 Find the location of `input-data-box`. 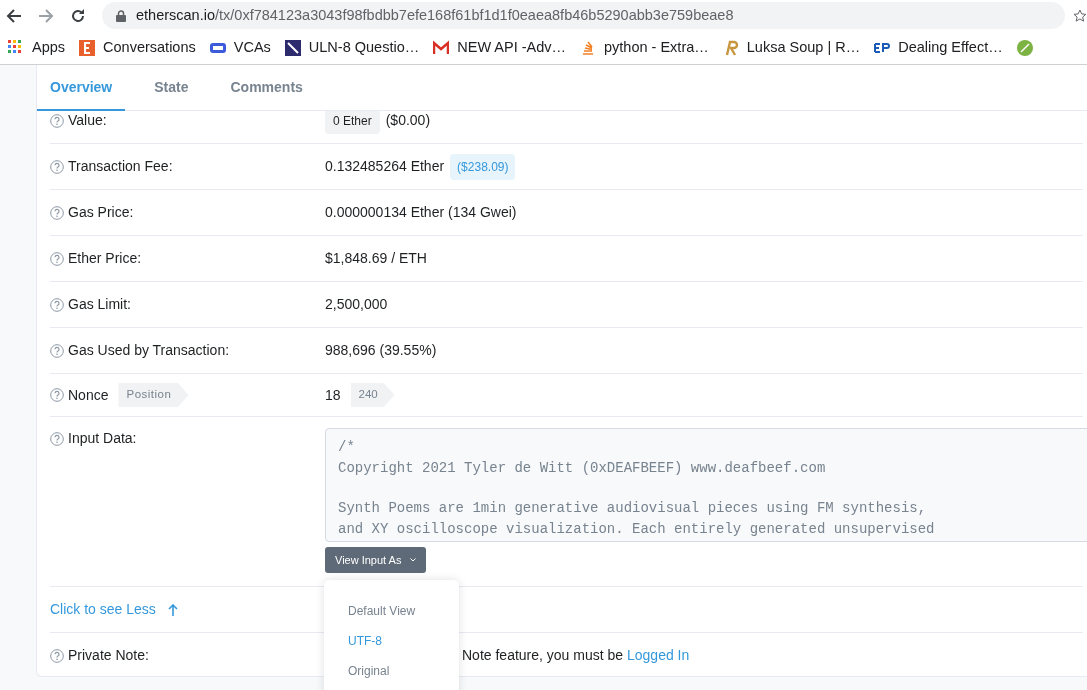

input-data-box is located at coordinates (706, 485).